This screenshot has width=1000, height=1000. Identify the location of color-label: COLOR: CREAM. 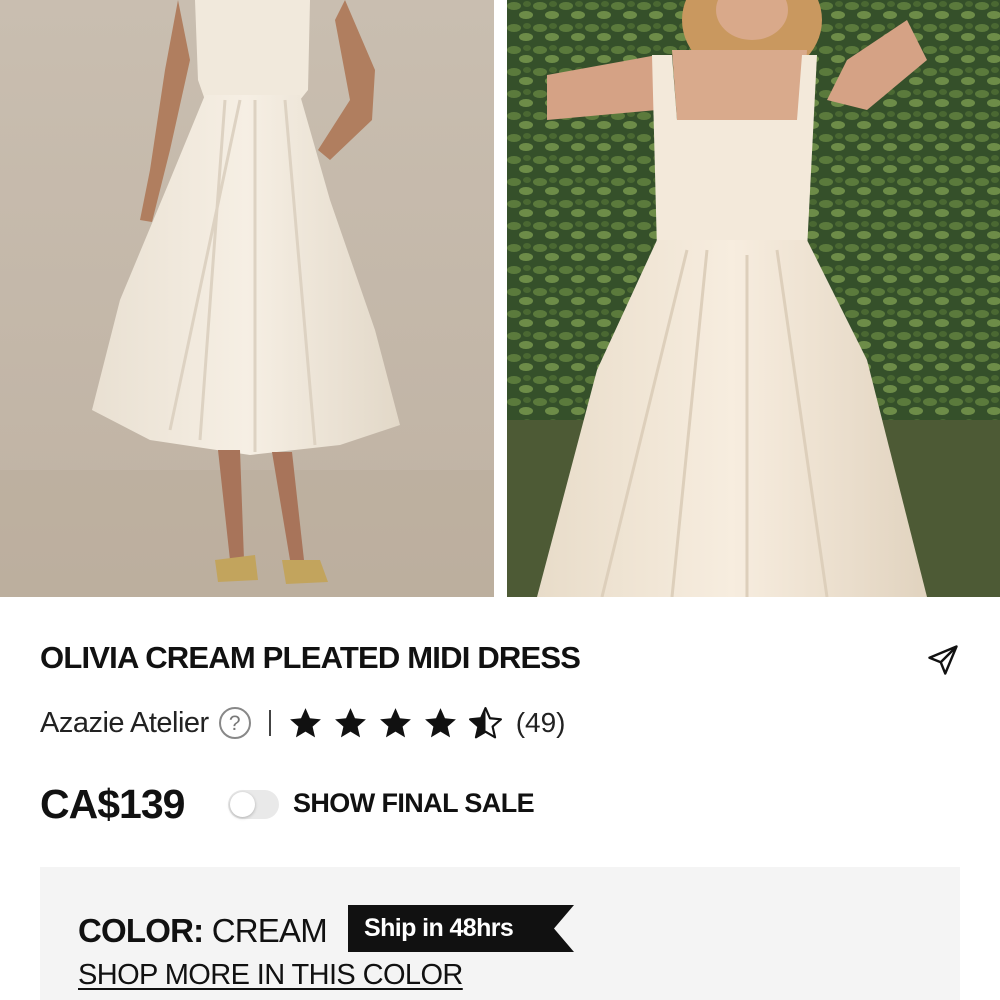
(203, 931).